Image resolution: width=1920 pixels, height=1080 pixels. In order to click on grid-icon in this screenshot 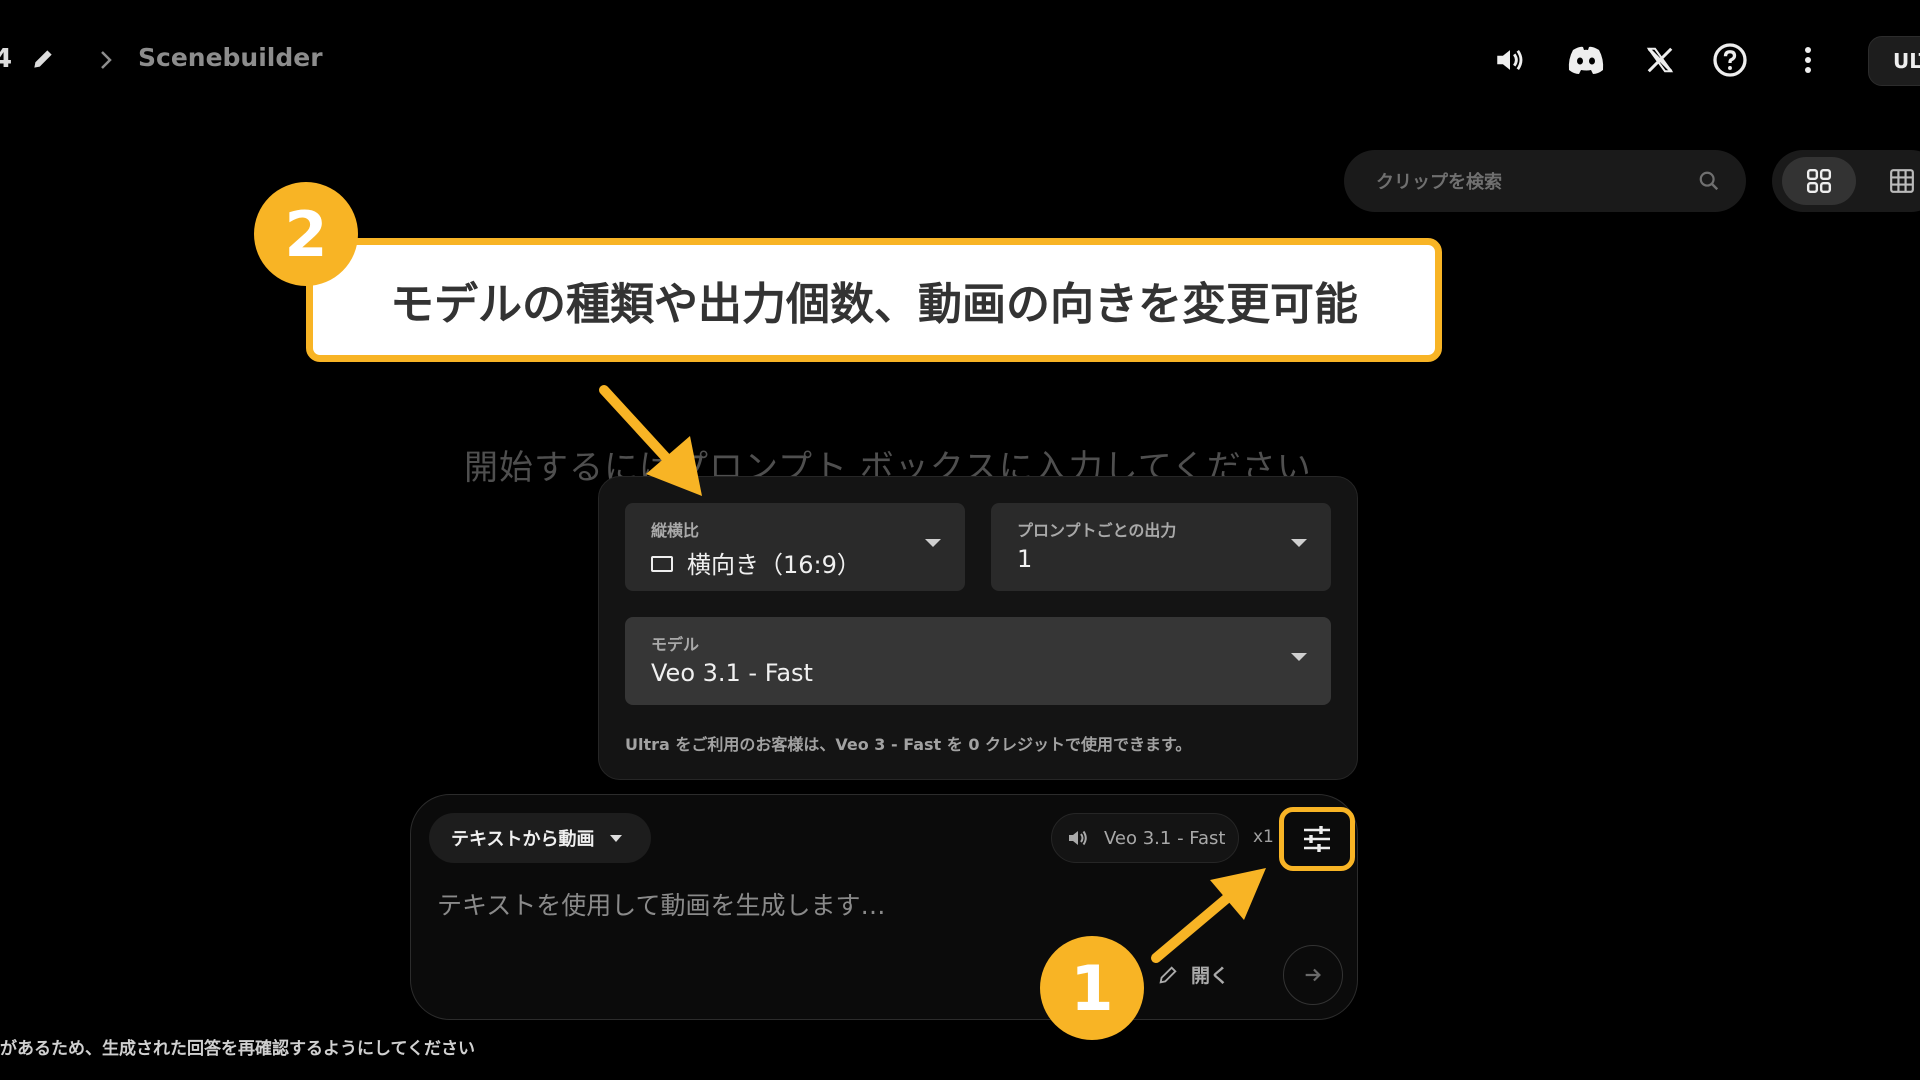, I will do `click(1819, 181)`.